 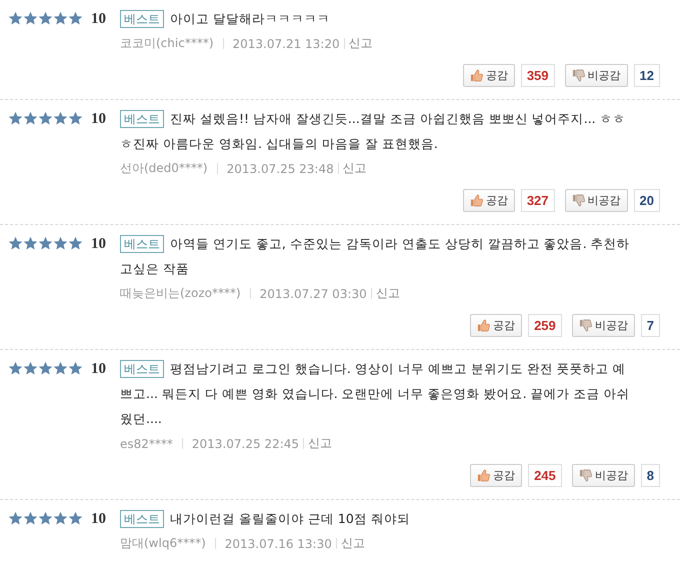 I want to click on like-count: 245, so click(x=545, y=475).